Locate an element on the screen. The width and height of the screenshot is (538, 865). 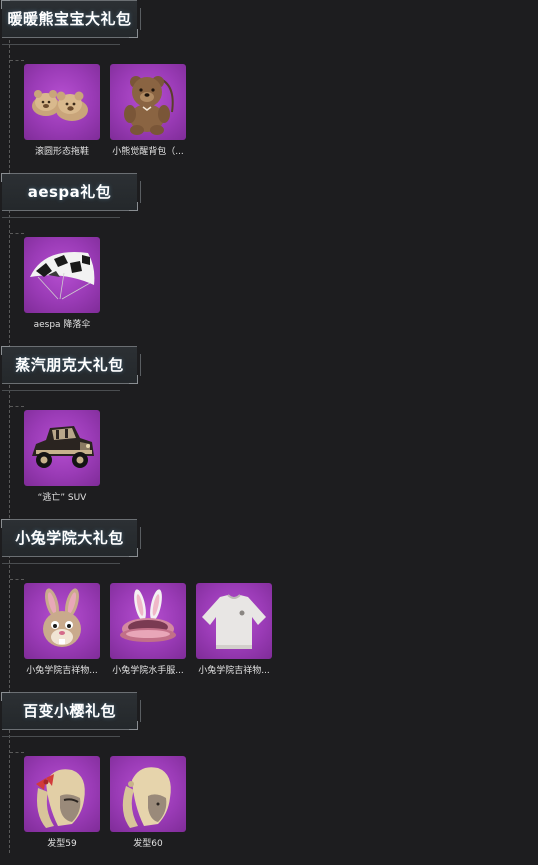
gift-pack-header: 百变小樱礼包 is located at coordinates (71, 711).